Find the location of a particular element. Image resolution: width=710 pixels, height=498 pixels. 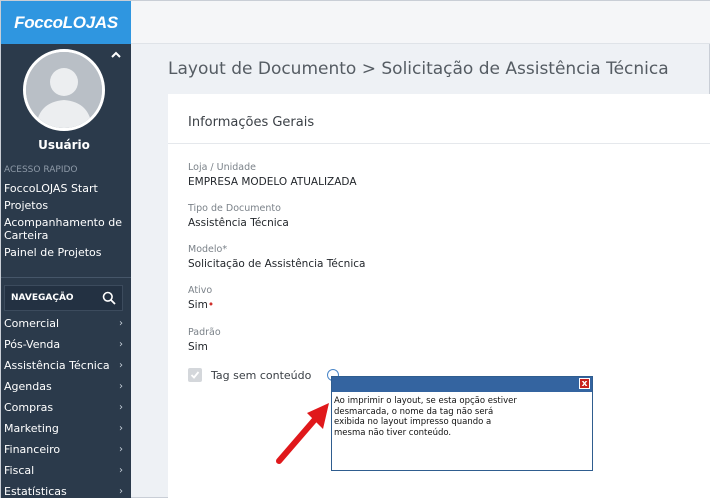

field-value: EMPRESA MODELO ATUALIZADA is located at coordinates (272, 182).